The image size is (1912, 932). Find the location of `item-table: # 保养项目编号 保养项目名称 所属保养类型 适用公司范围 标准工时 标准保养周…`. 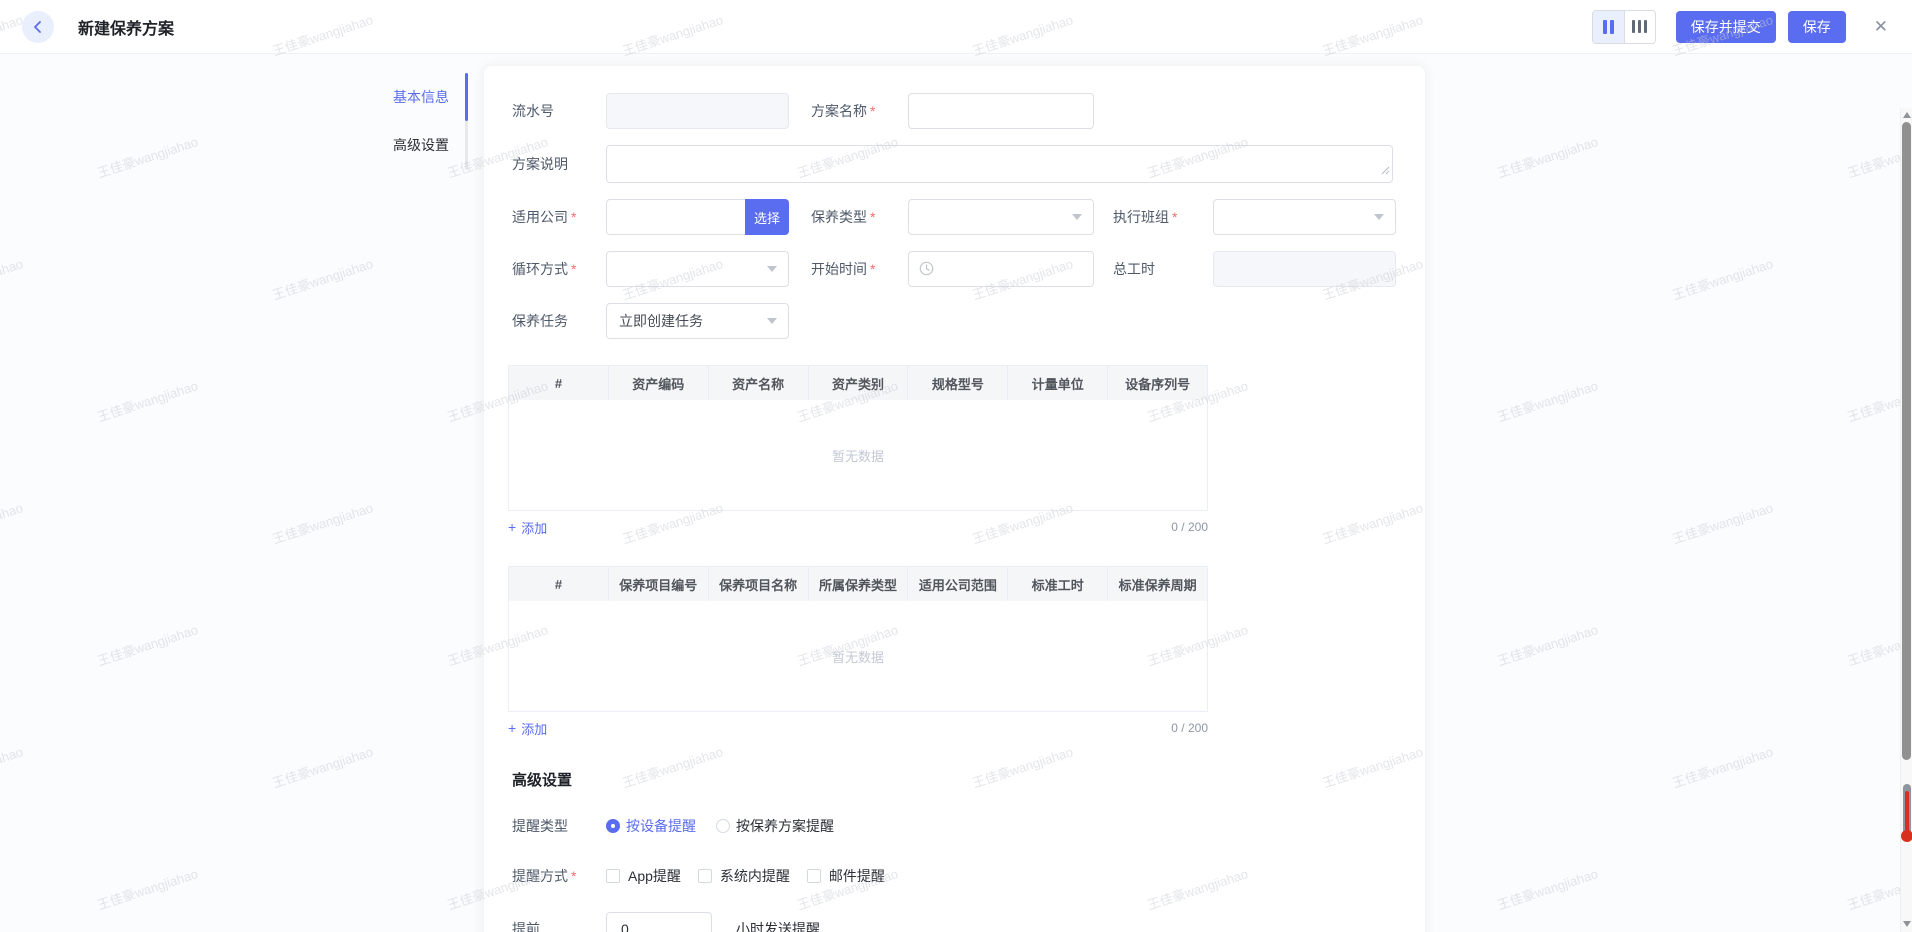

item-table: # 保养项目编号 保养项目名称 所属保养类型 适用公司范围 标准工时 标准保养周… is located at coordinates (858, 639).